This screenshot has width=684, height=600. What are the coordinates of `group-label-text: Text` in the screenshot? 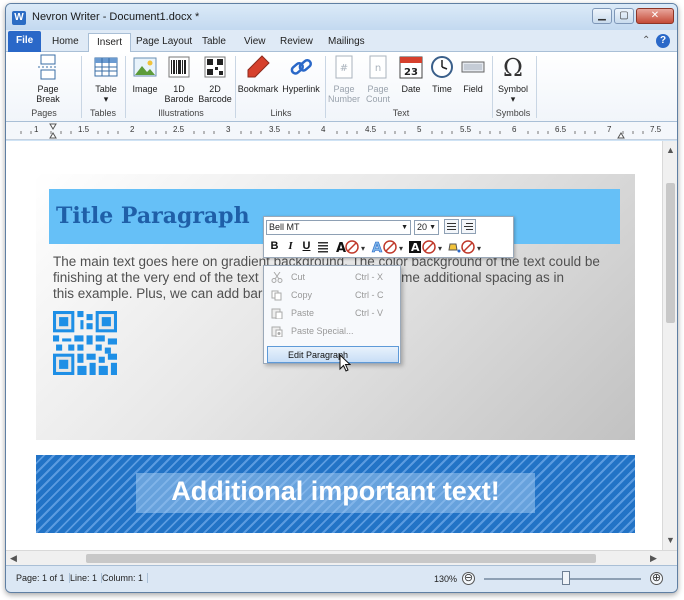 It's located at (401, 113).